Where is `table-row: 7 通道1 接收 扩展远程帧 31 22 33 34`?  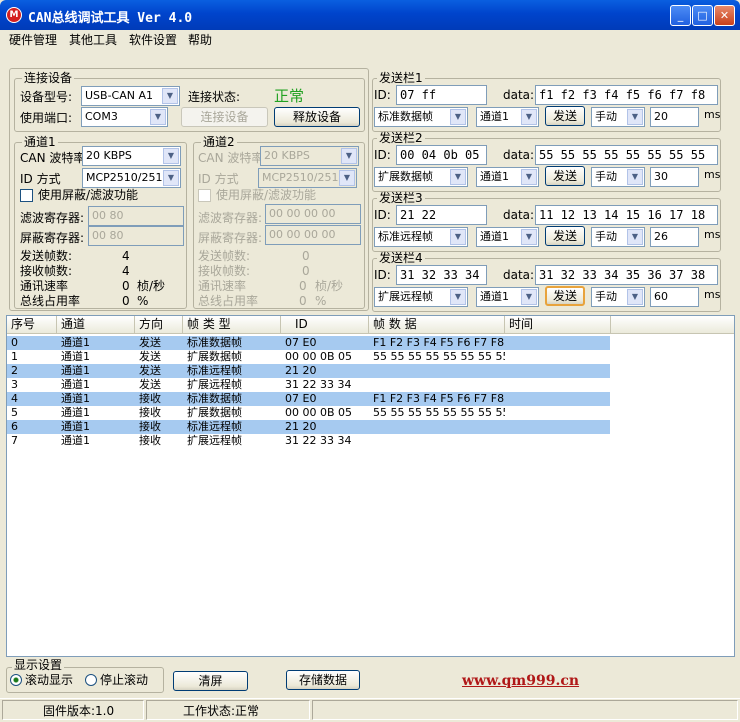
table-row: 7 通道1 接收 扩展远程帧 31 22 33 34 is located at coordinates (308, 441).